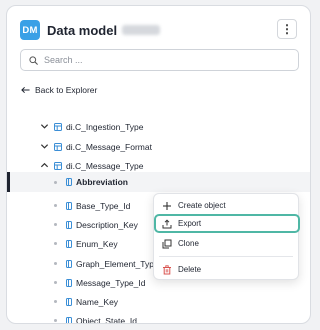 This screenshot has height=330, width=320. What do you see at coordinates (109, 146) in the screenshot?
I see `tree-type-label: di.C_Message_Format` at bounding box center [109, 146].